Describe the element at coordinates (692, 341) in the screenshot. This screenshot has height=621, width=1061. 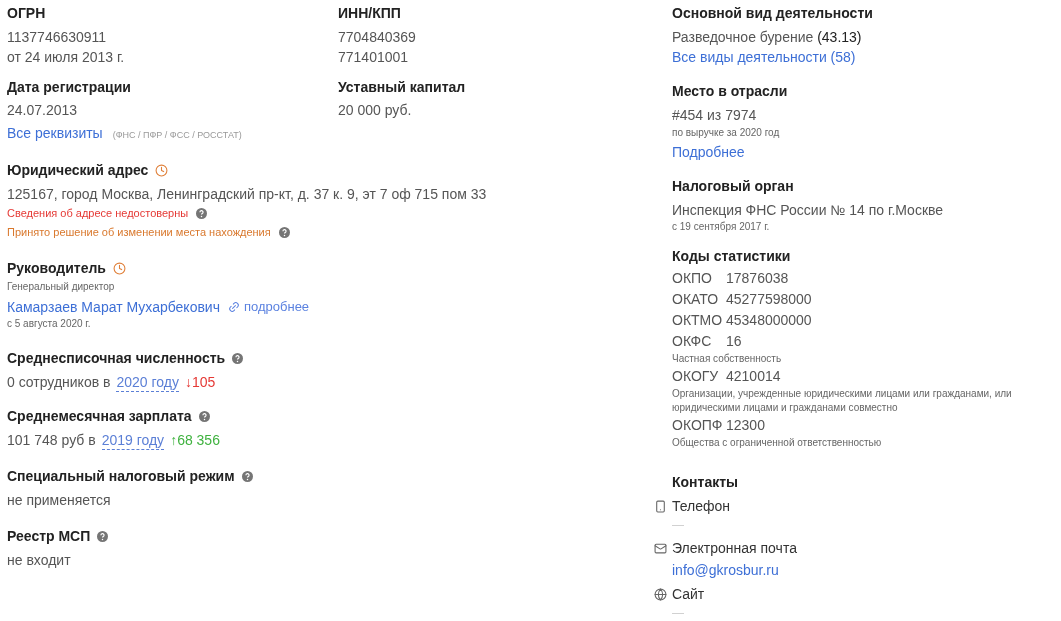
I see `code-label: ОКФС` at that location.